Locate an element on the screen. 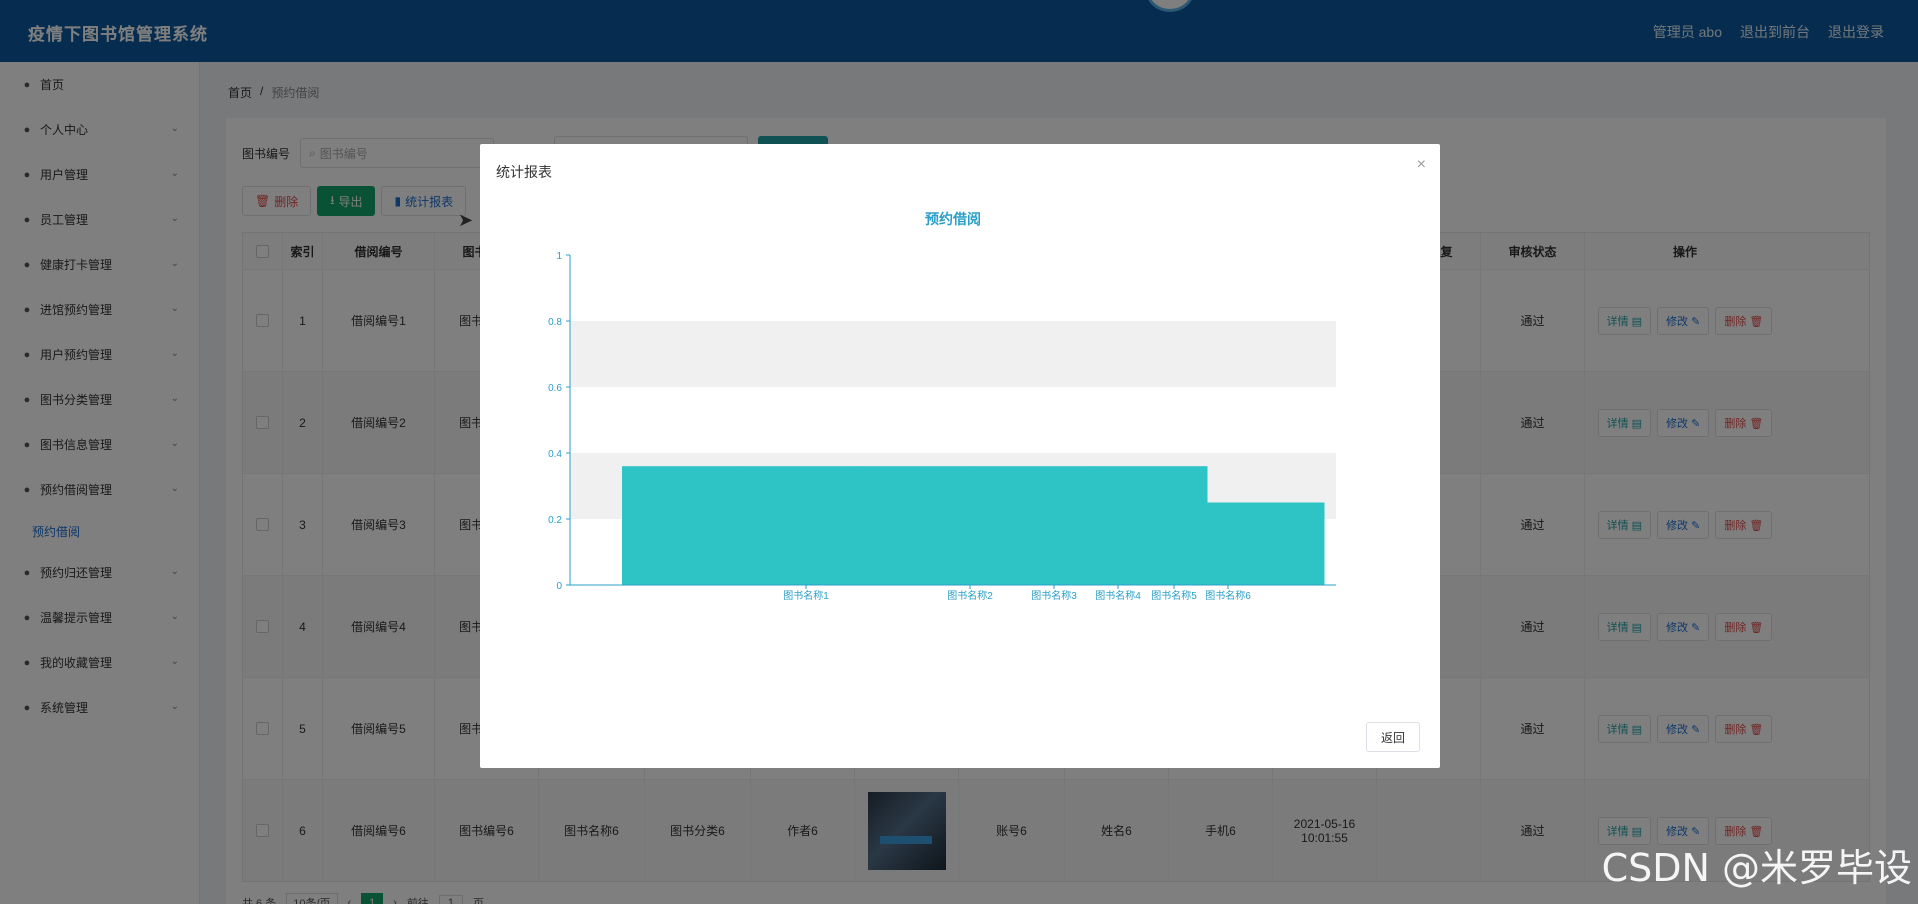 The width and height of the screenshot is (1918, 904). x-tick-label: 图书名称3 is located at coordinates (1054, 595).